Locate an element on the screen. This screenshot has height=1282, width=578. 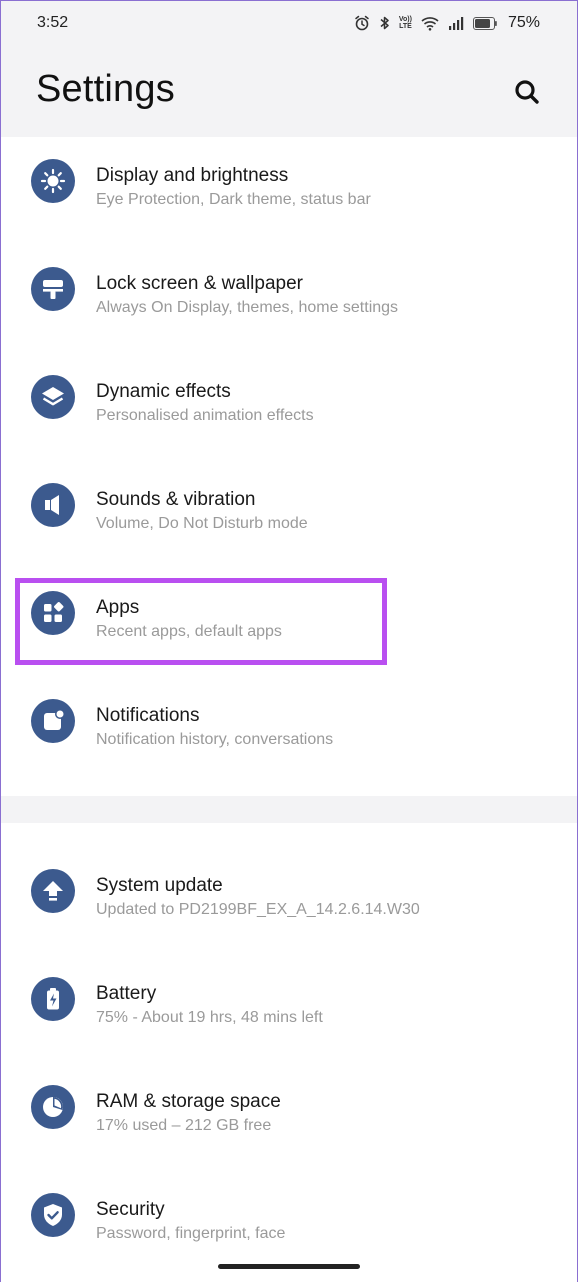
settings-item-battery: Battery 75% - About 19 hrs, 48 mins left is located at coordinates (289, 1009).